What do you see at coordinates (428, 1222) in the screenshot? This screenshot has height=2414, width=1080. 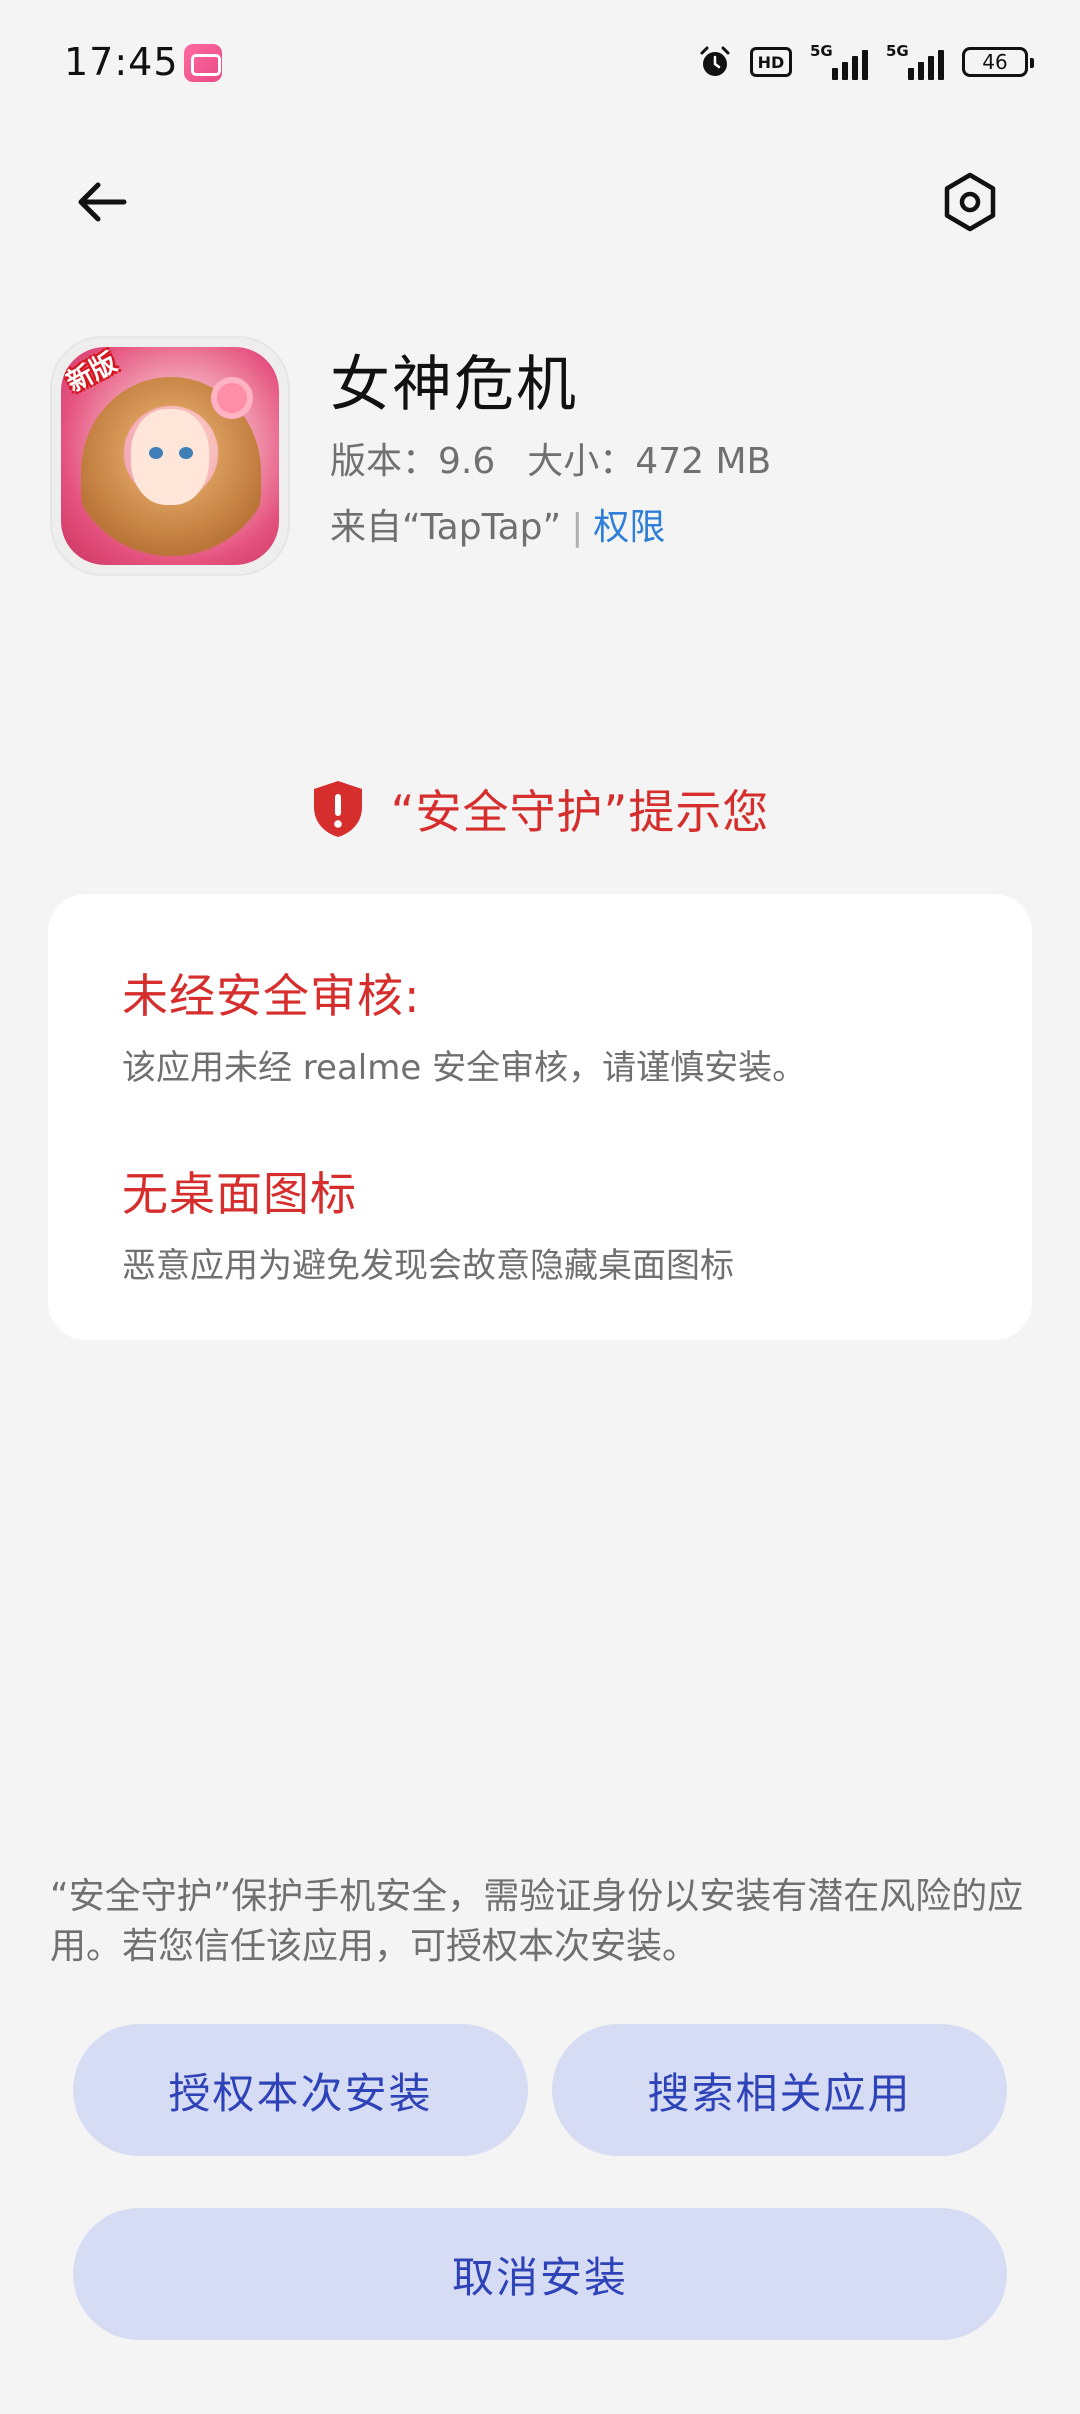 I see `risk-item: 无桌面图标 恶意应用为避免发现会故意隐藏桌面图标` at bounding box center [428, 1222].